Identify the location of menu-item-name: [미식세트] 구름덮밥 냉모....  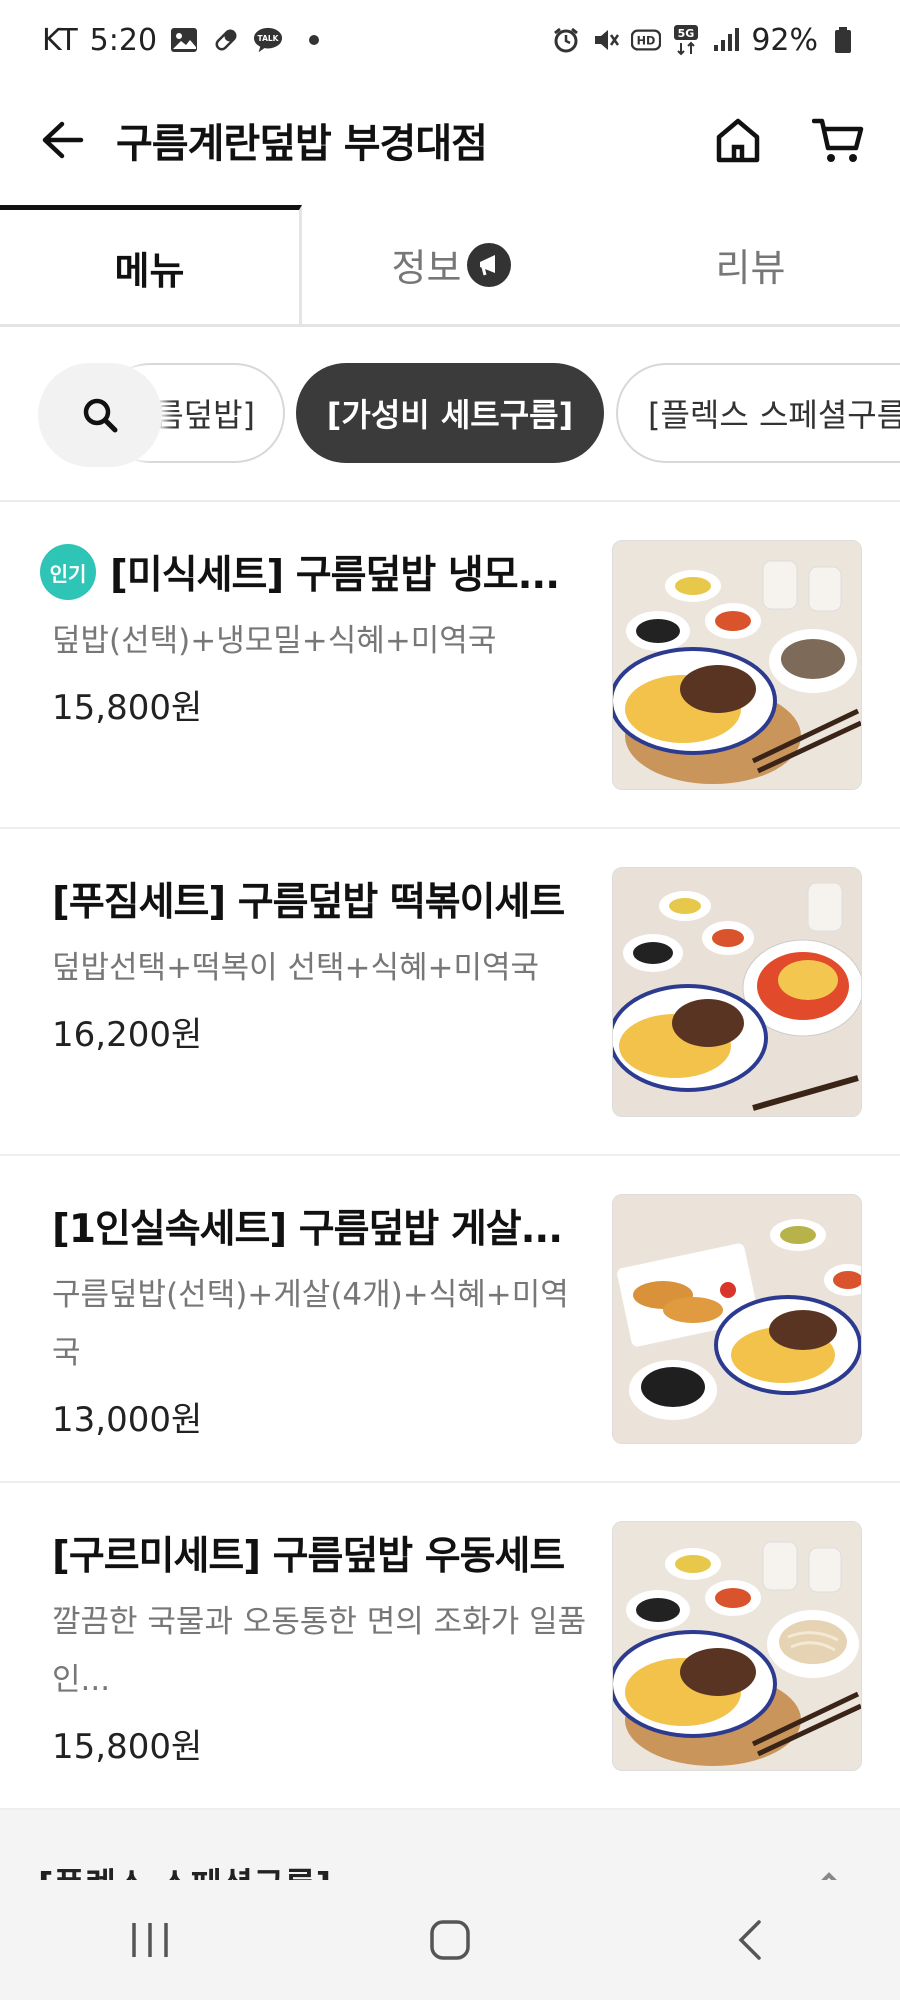
(335, 575).